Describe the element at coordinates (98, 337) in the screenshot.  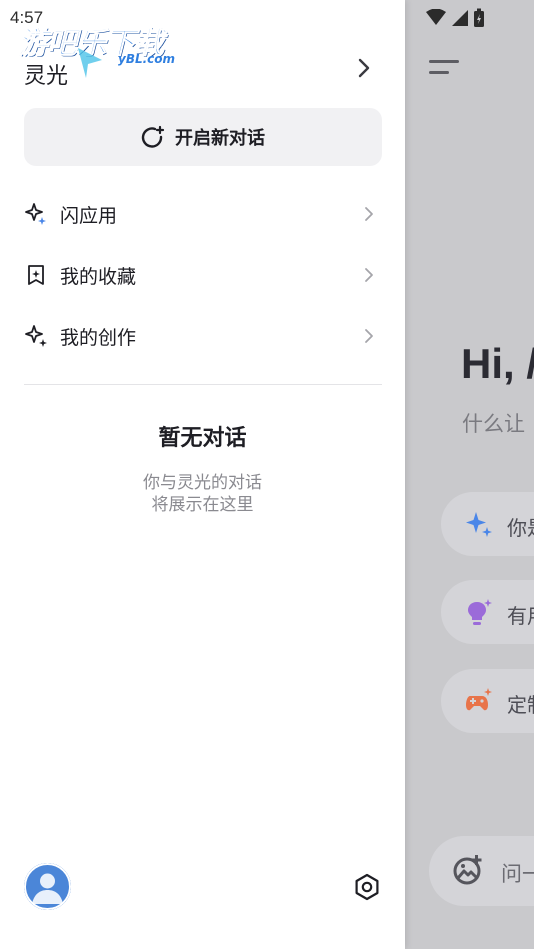
I see `nav-item-label: 我的创作` at that location.